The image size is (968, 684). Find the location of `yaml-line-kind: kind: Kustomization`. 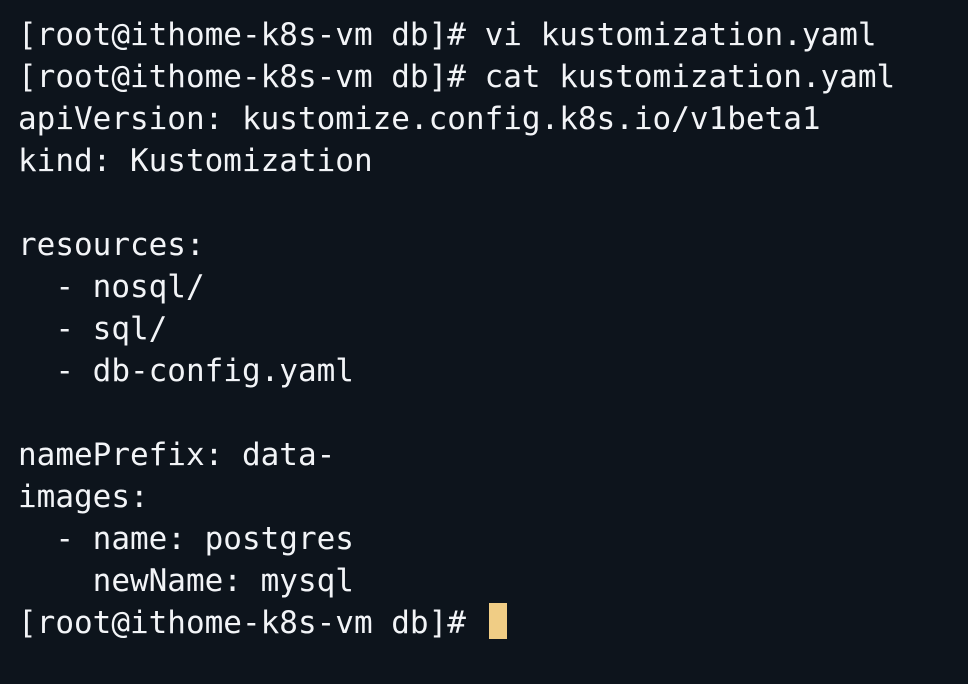

yaml-line-kind: kind: Kustomization is located at coordinates (195, 161).